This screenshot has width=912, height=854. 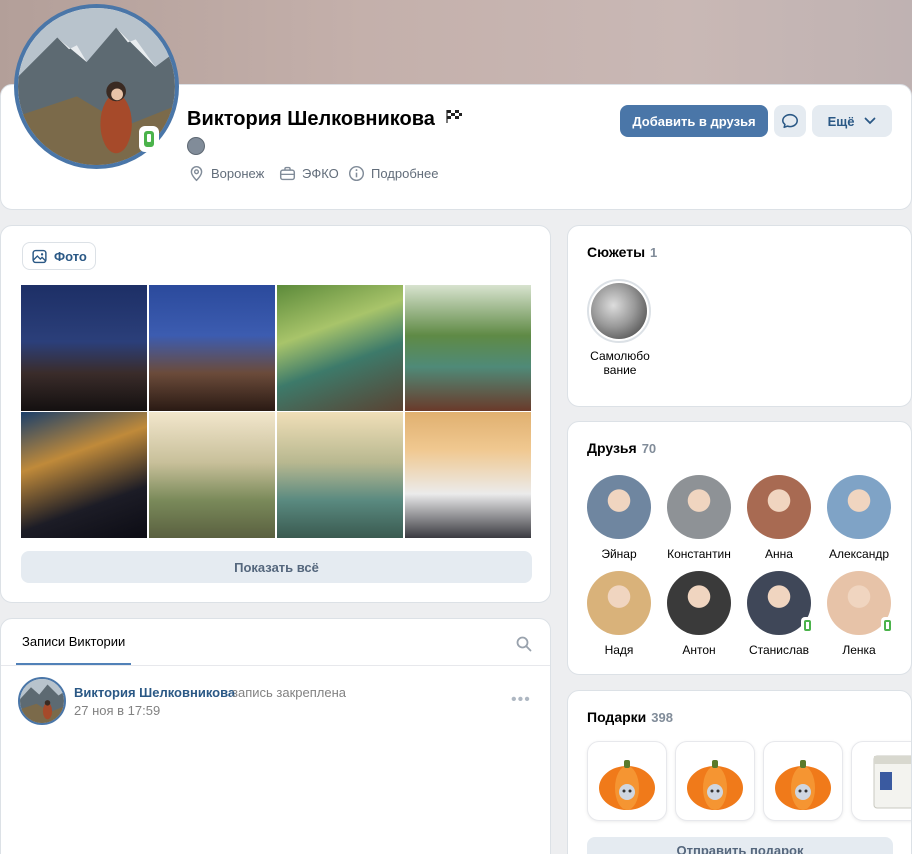 What do you see at coordinates (617, 717) in the screenshot?
I see `gifts-title-label: Подарки` at bounding box center [617, 717].